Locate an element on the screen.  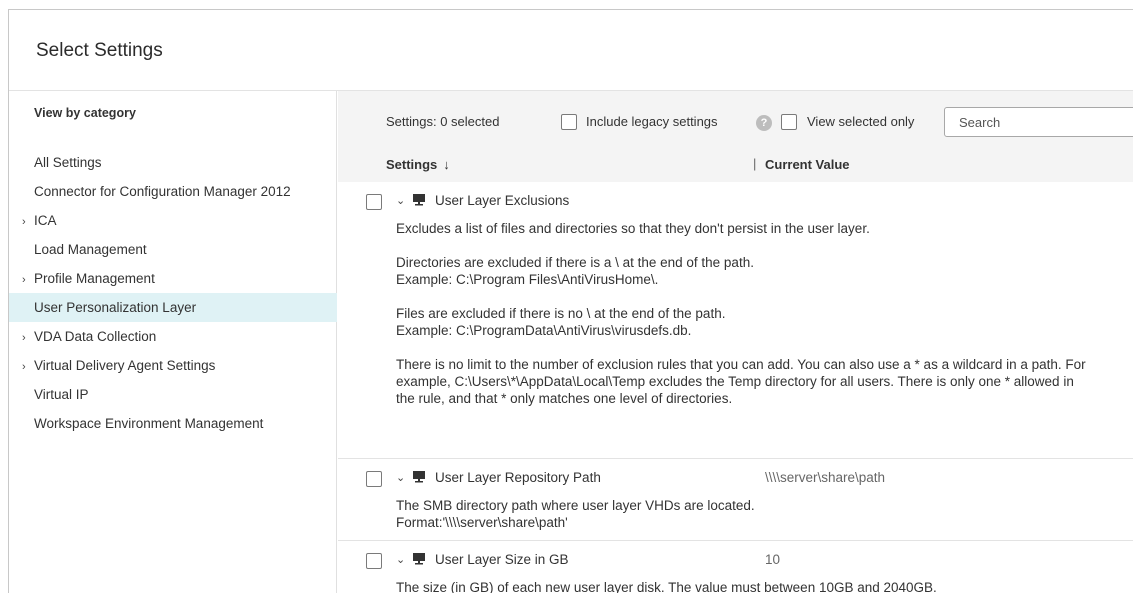
sidebar-item-label: Connector for Configuration Manager 2012 is located at coordinates (162, 191).